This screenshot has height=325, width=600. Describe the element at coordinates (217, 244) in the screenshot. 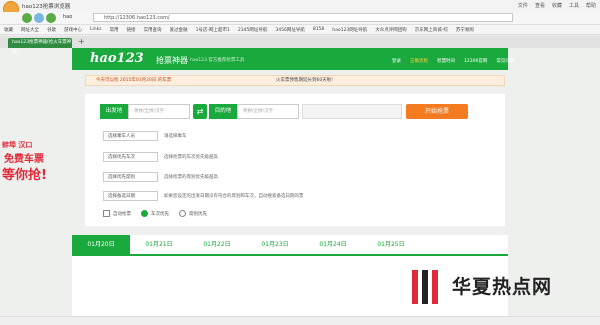

I see `date-tab: 01月22日` at that location.